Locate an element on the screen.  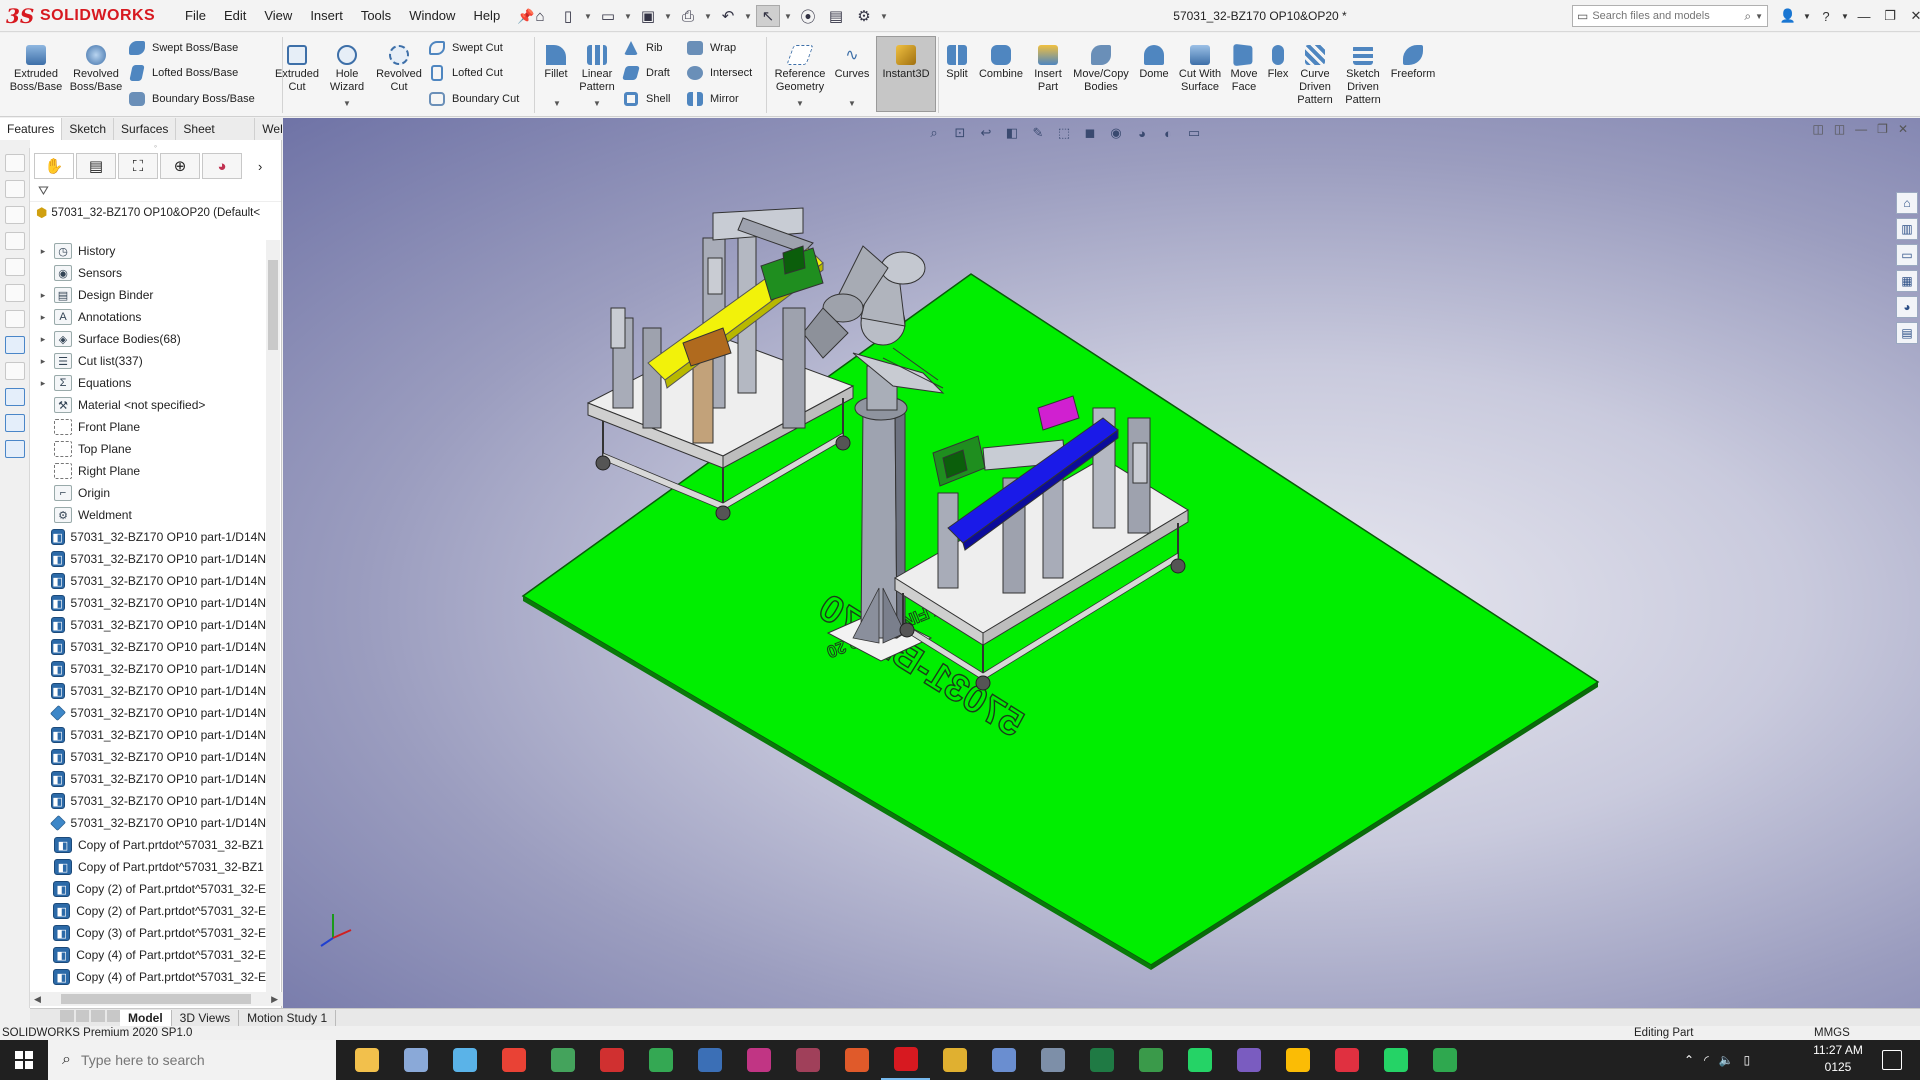
taskbar-app-whatsapp is located at coordinates (1199, 1060).